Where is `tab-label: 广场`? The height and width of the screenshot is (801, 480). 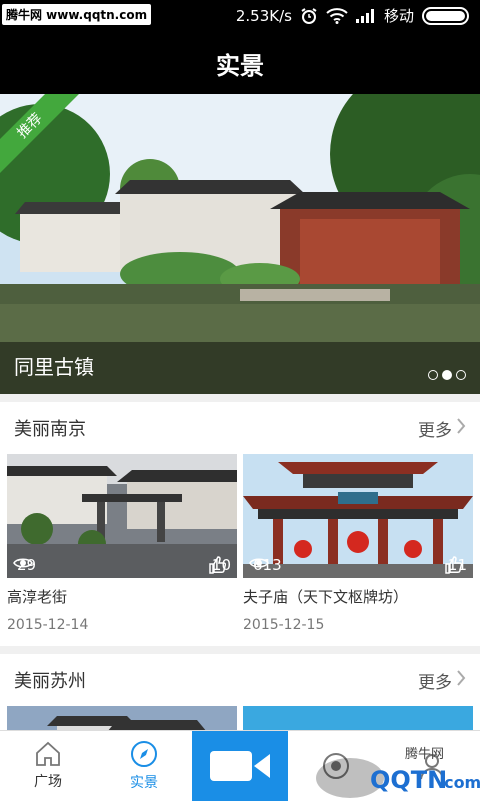
tab-label: 广场 is located at coordinates (48, 782).